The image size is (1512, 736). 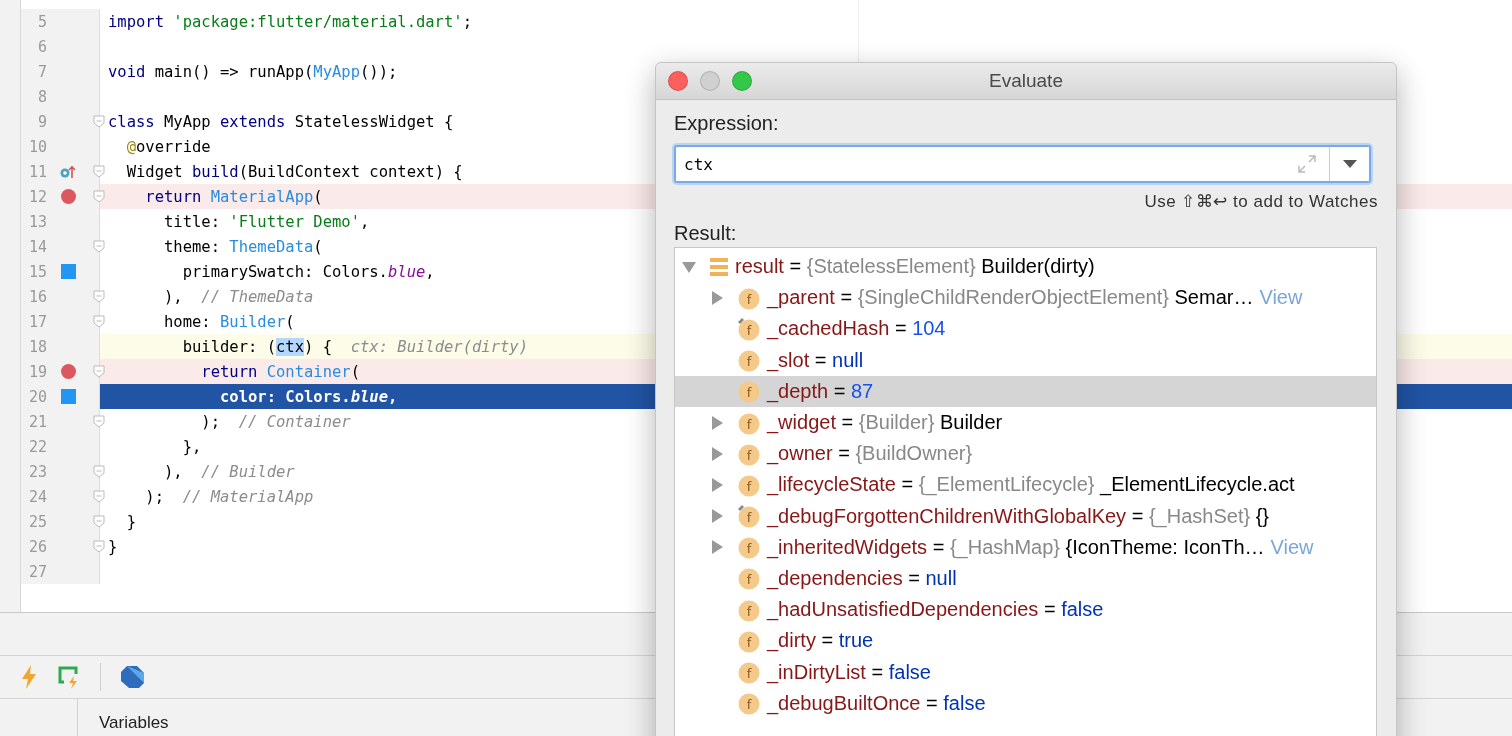 What do you see at coordinates (68, 171) in the screenshot?
I see `override-icon` at bounding box center [68, 171].